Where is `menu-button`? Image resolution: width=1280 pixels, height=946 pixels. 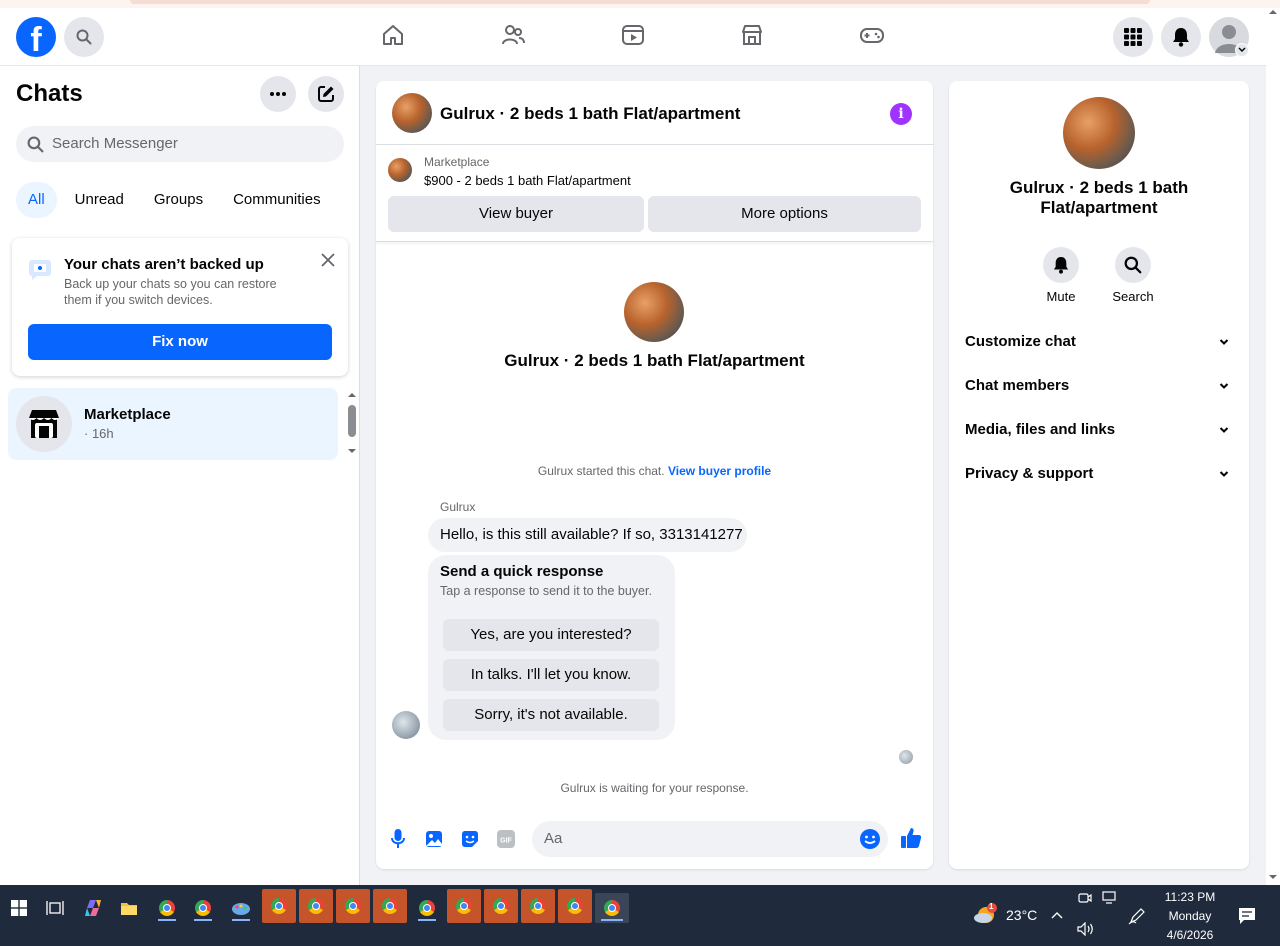 menu-button is located at coordinates (1133, 37).